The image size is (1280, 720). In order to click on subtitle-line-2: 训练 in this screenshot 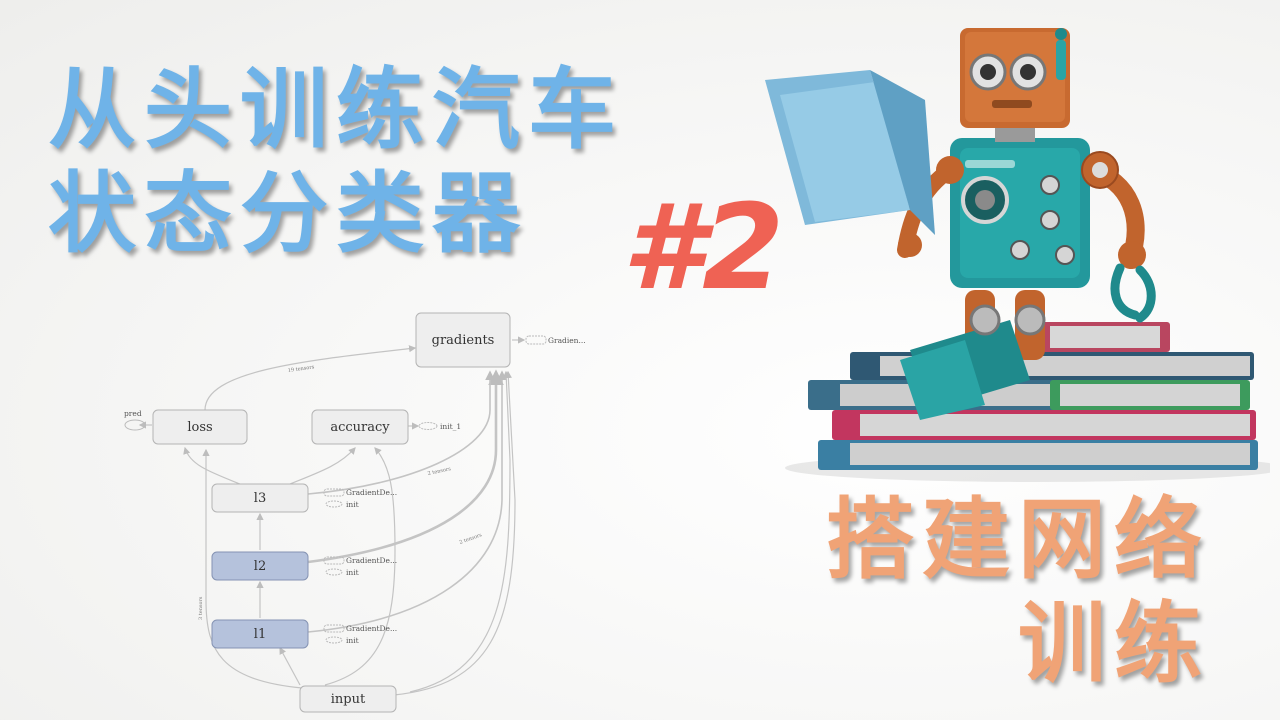, I will do `click(1113, 643)`.